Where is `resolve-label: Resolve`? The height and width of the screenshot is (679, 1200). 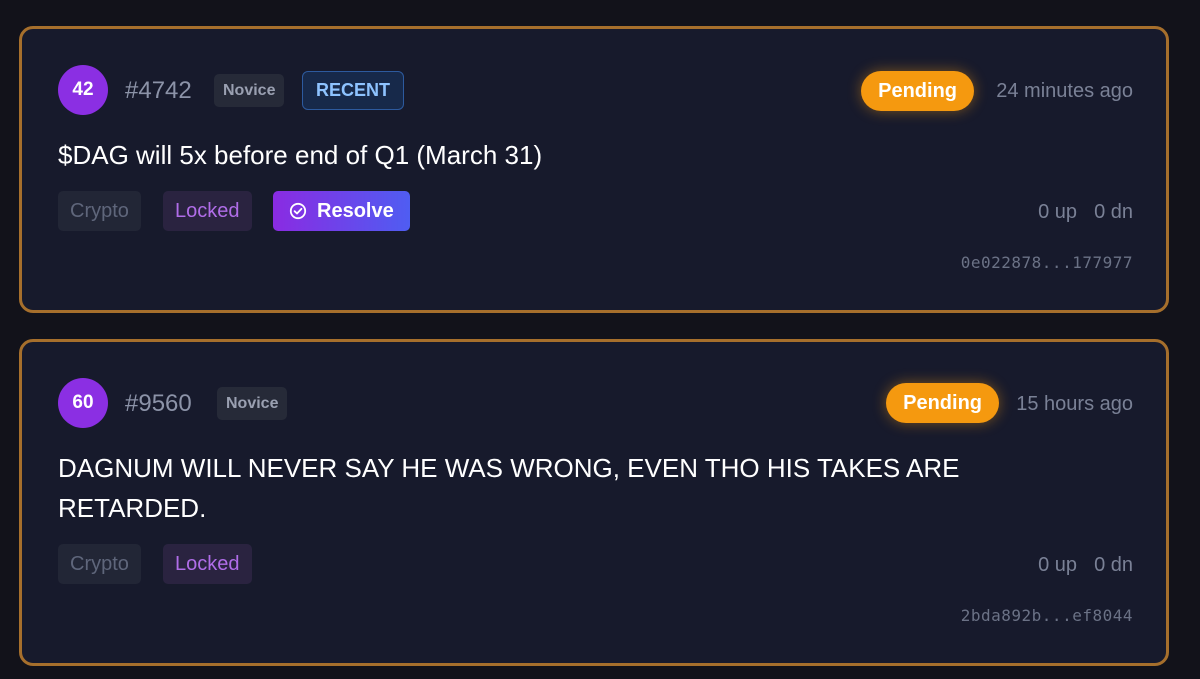
resolve-label: Resolve is located at coordinates (355, 210).